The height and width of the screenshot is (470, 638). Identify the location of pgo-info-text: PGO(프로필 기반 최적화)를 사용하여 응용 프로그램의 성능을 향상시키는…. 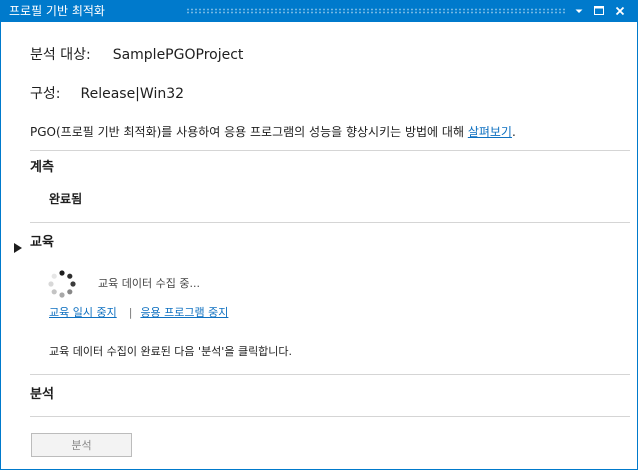
(273, 132).